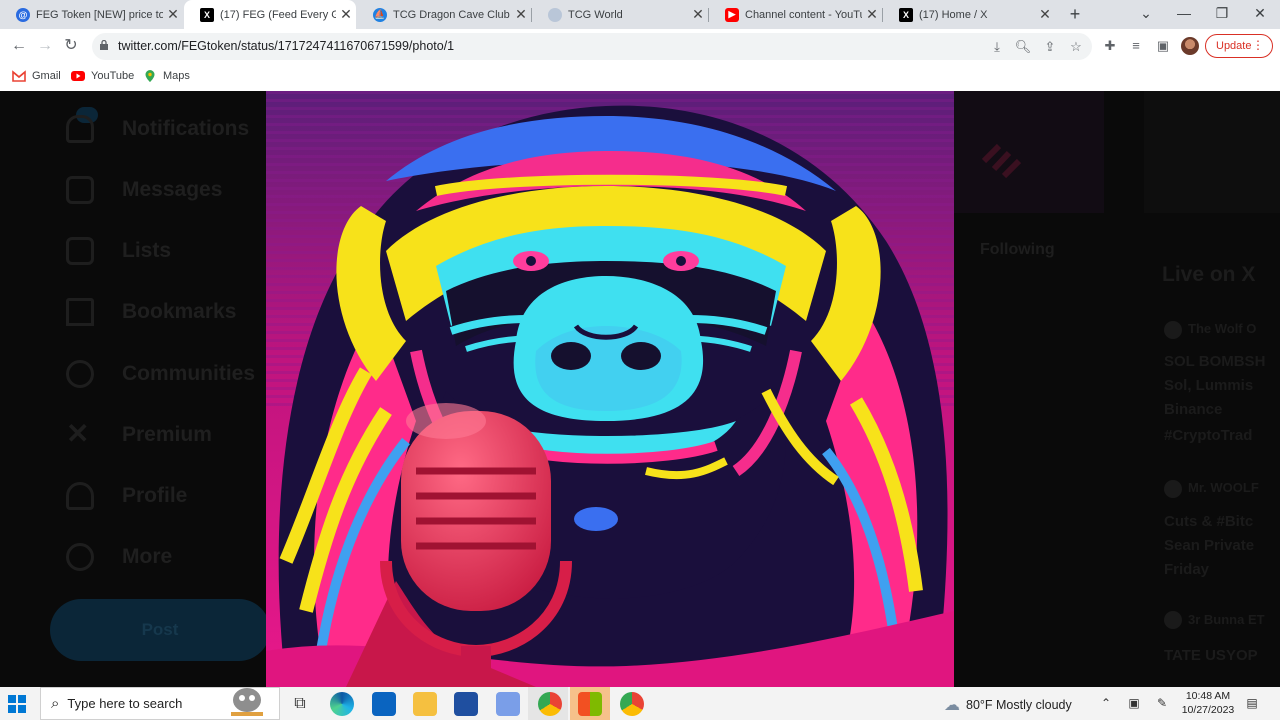 This screenshot has height=720, width=1280. Describe the element at coordinates (1146, 14) in the screenshot. I see `tab-search-button: ⌄` at that location.